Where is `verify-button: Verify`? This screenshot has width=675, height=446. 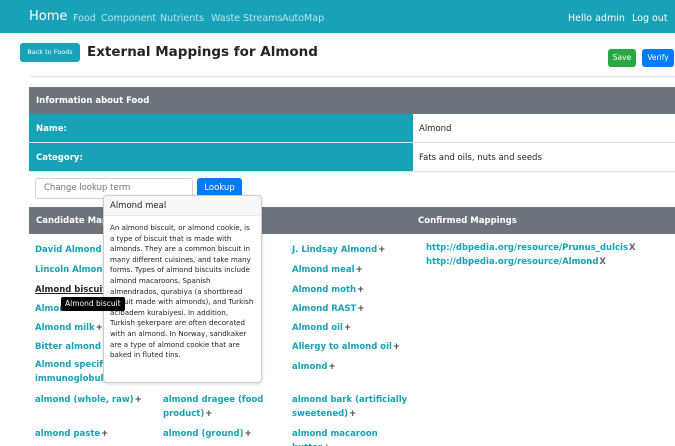
verify-button: Verify is located at coordinates (658, 58).